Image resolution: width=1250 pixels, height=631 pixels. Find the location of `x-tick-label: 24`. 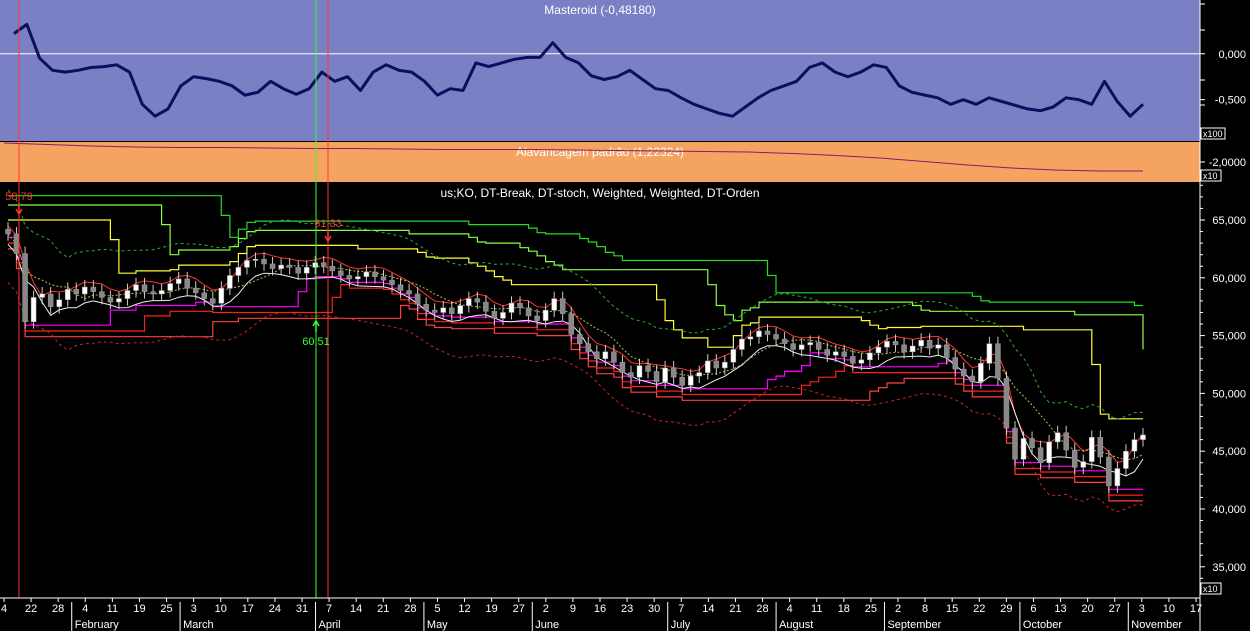

x-tick-label: 24 is located at coordinates (275, 609).